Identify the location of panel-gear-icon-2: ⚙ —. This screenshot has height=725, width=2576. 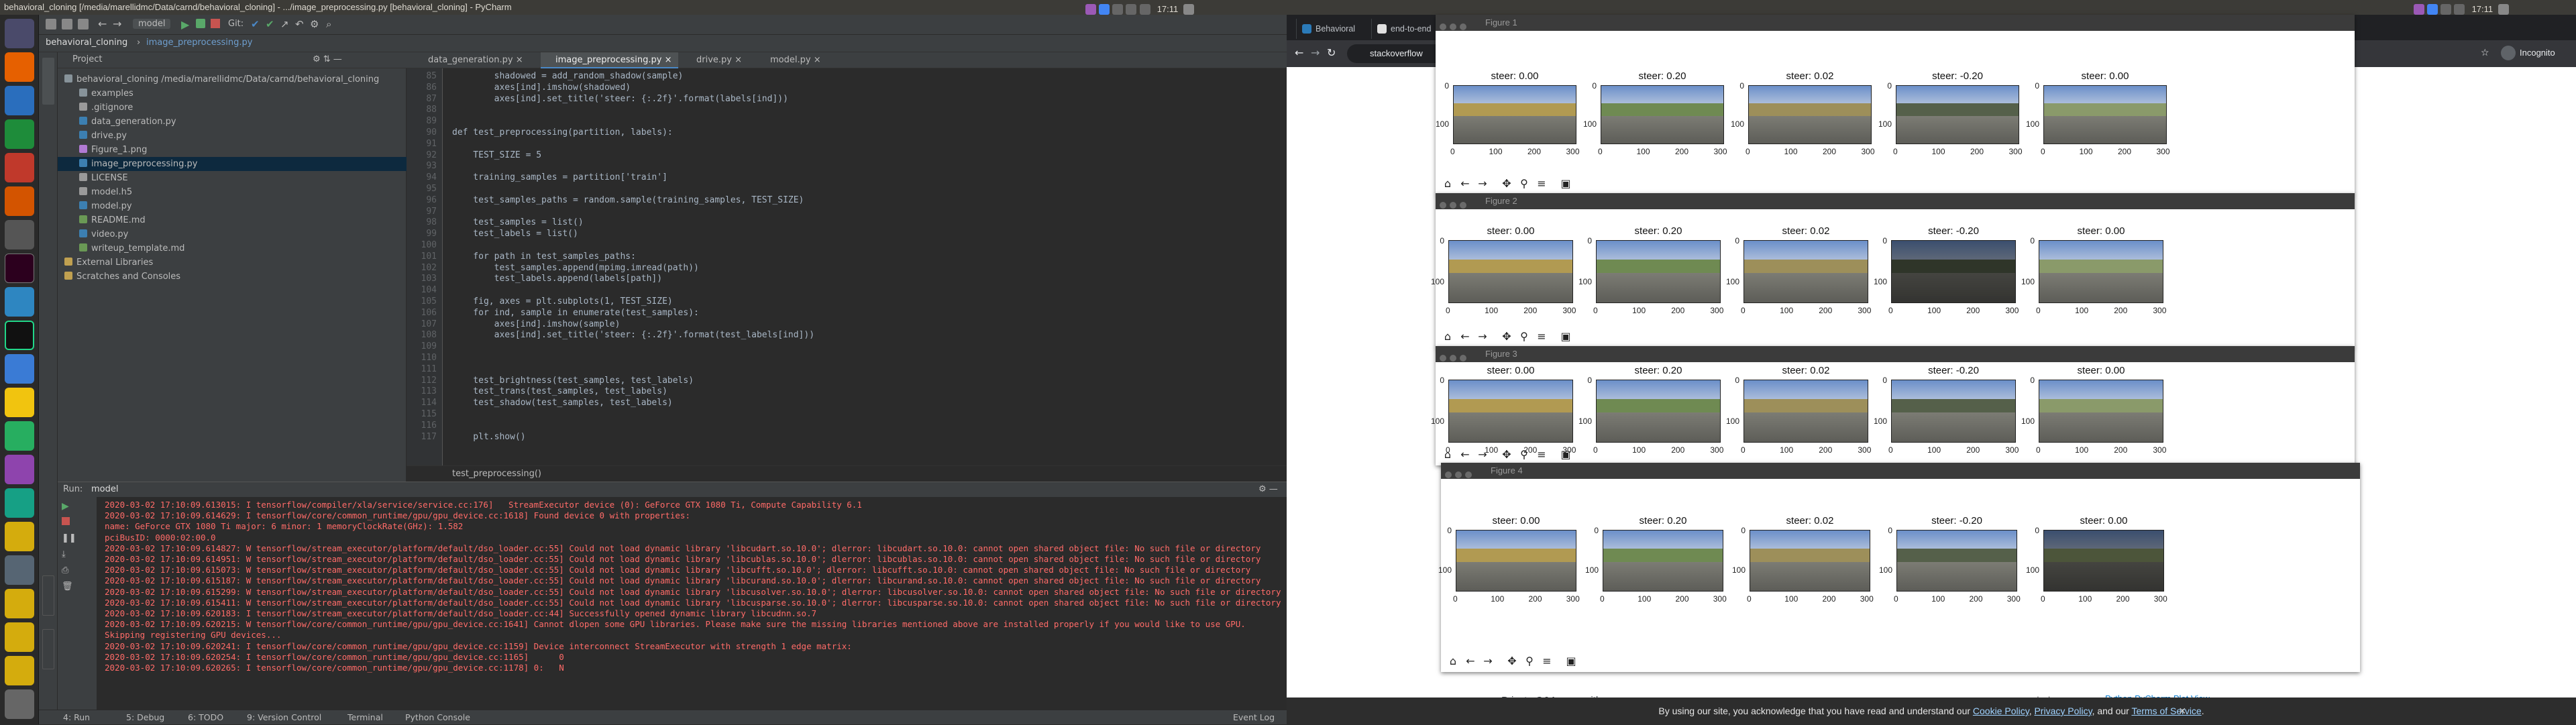
(1268, 489).